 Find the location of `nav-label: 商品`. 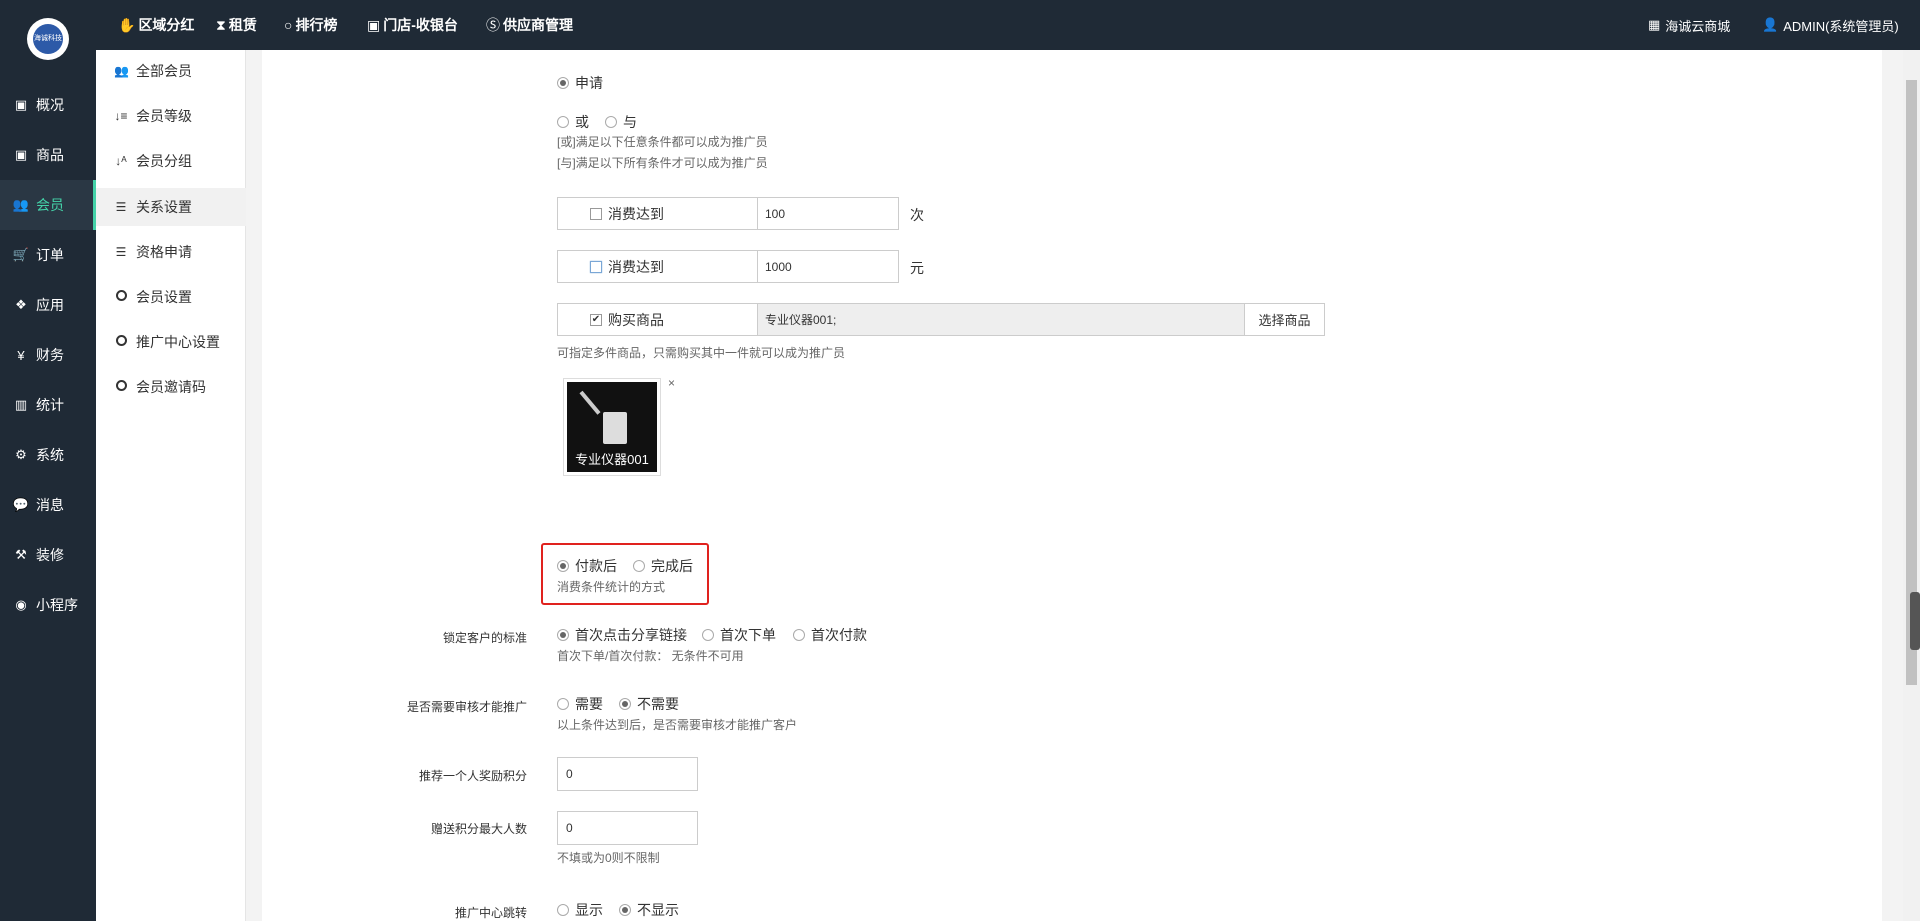

nav-label: 商品 is located at coordinates (50, 155).